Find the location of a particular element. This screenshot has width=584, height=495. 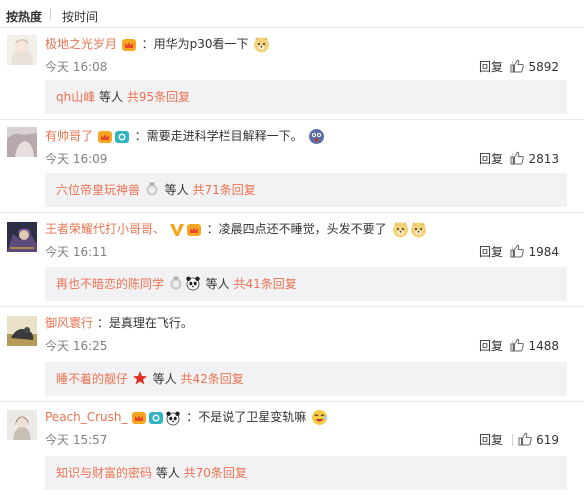

red-star-icon is located at coordinates (139, 378).